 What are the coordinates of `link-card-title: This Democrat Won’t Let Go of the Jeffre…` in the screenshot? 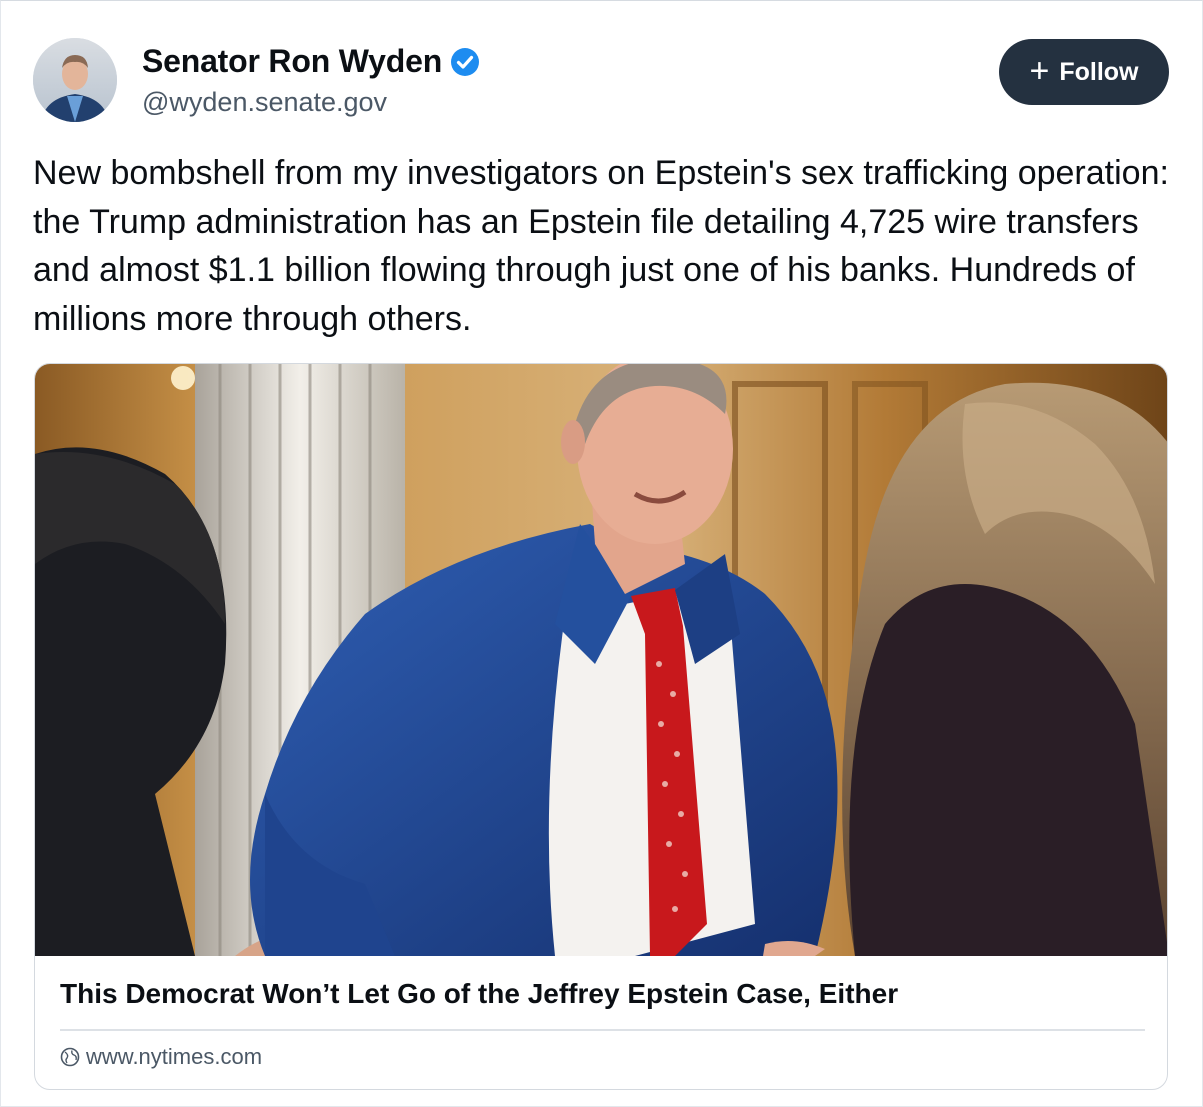 It's located at (602, 994).